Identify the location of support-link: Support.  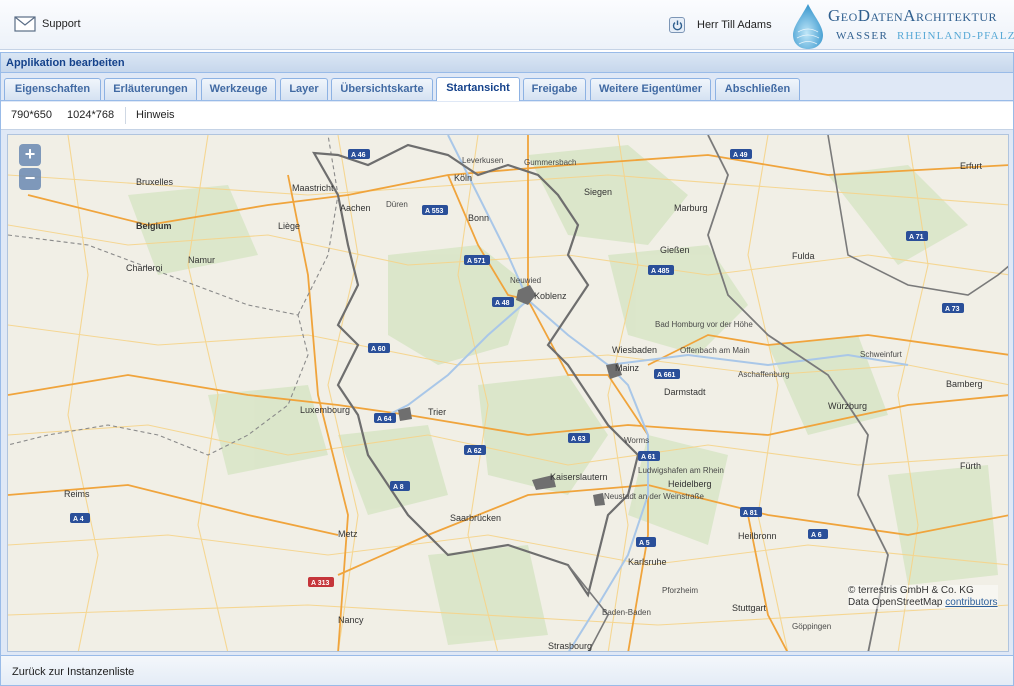
(47, 24).